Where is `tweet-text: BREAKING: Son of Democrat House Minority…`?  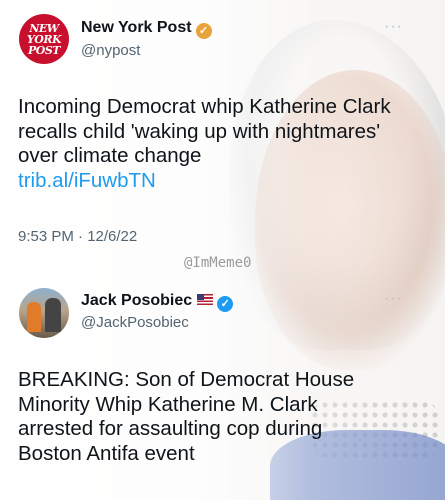
tweet-text: BREAKING: Son of Democrat House Minority… is located at coordinates (186, 416).